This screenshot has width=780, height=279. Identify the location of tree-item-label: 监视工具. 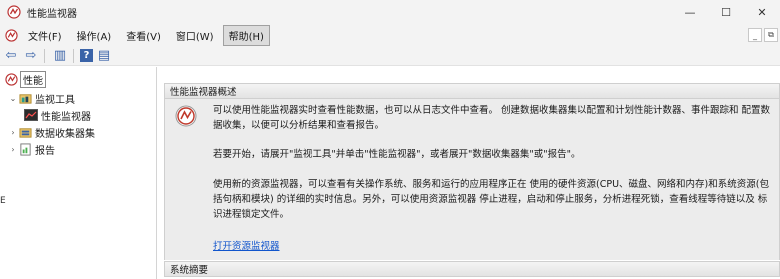
(55, 100).